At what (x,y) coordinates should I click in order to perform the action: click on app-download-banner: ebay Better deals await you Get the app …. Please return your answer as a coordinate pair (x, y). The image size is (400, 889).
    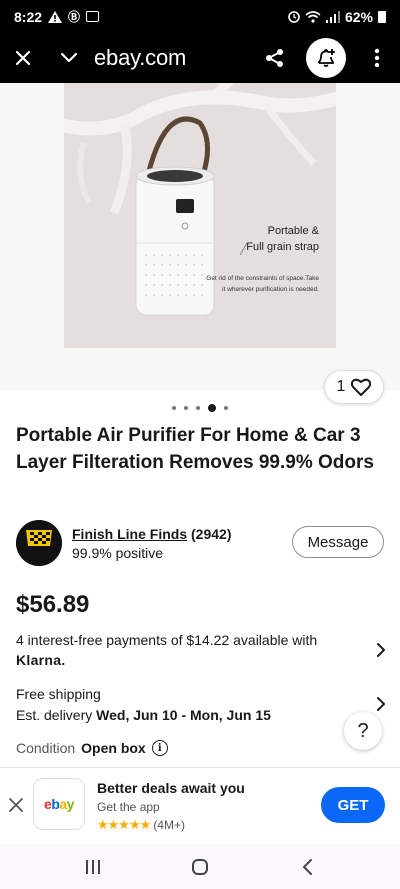
    Looking at the image, I should click on (200, 805).